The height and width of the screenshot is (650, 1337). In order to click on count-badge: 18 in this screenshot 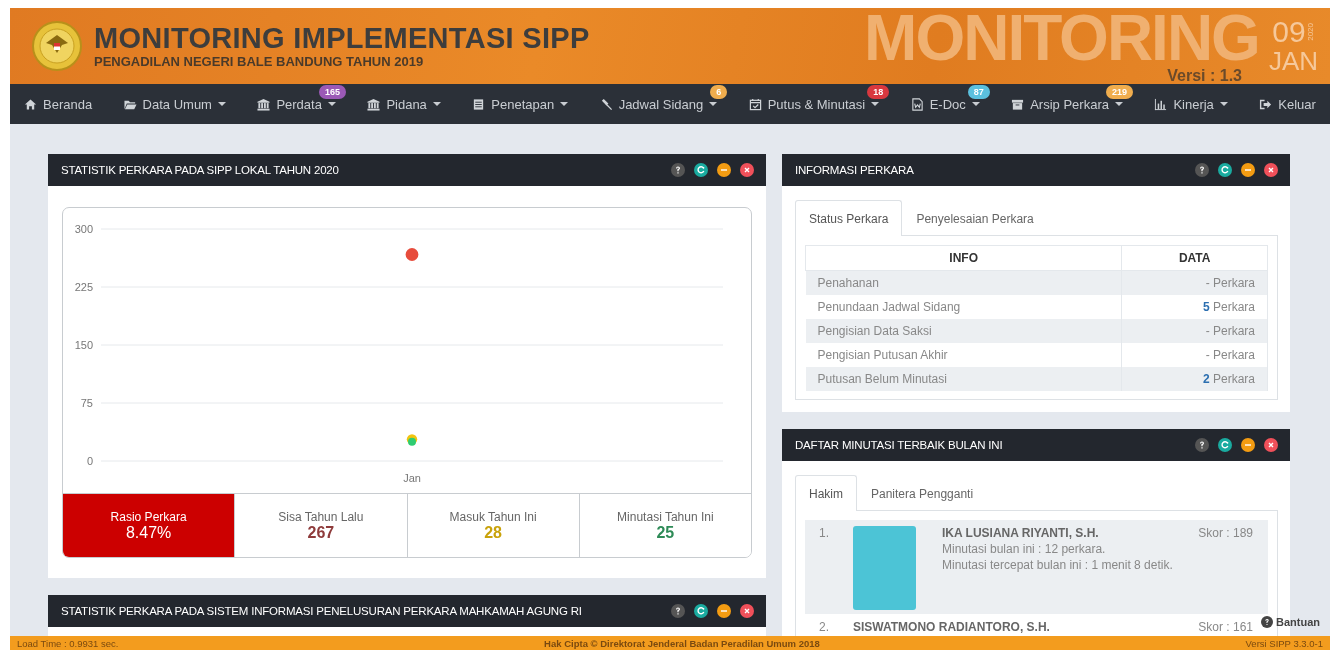, I will do `click(878, 91)`.